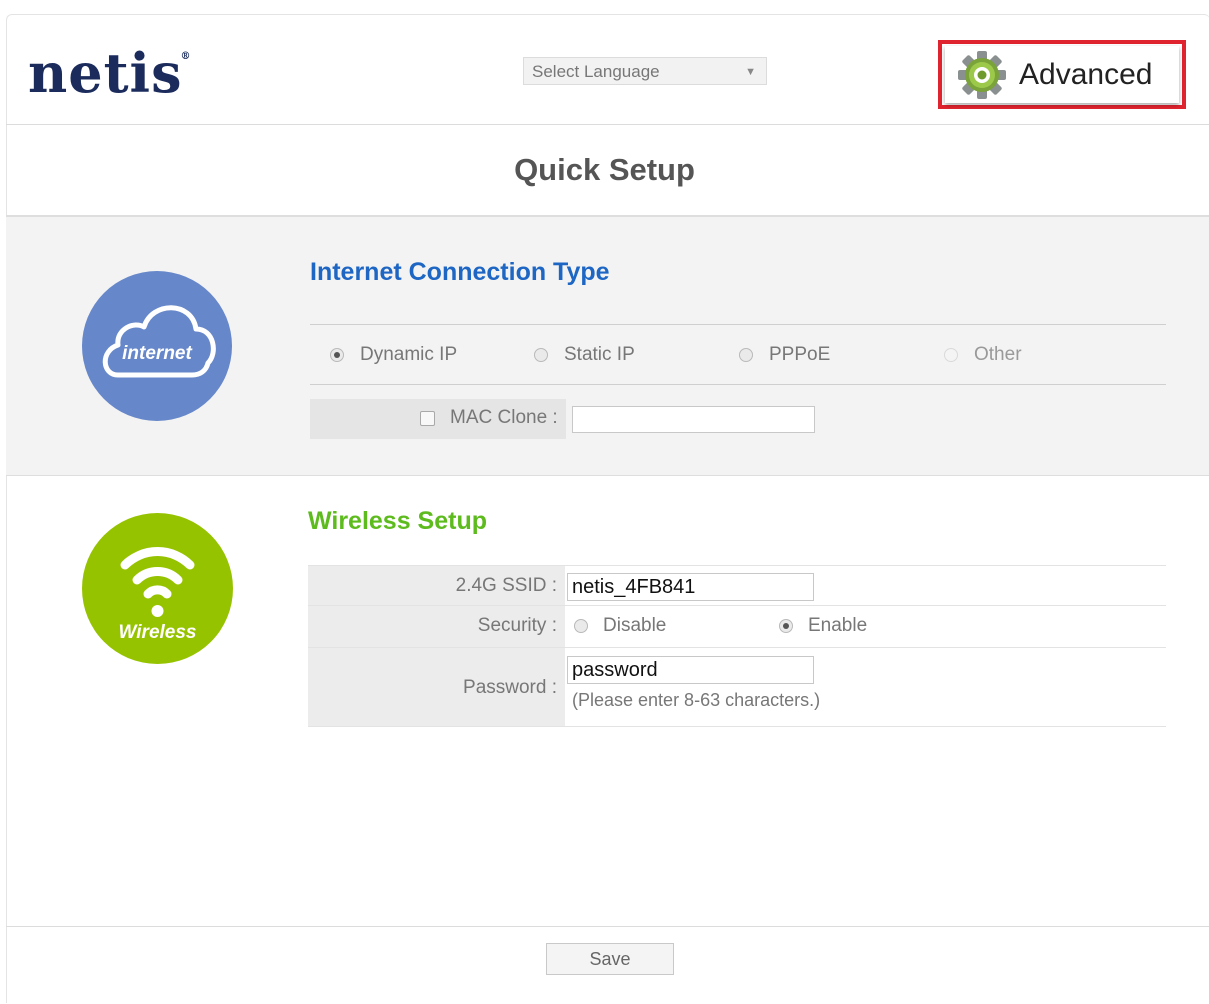  What do you see at coordinates (427, 418) in the screenshot?
I see `mac-clone-checkbox` at bounding box center [427, 418].